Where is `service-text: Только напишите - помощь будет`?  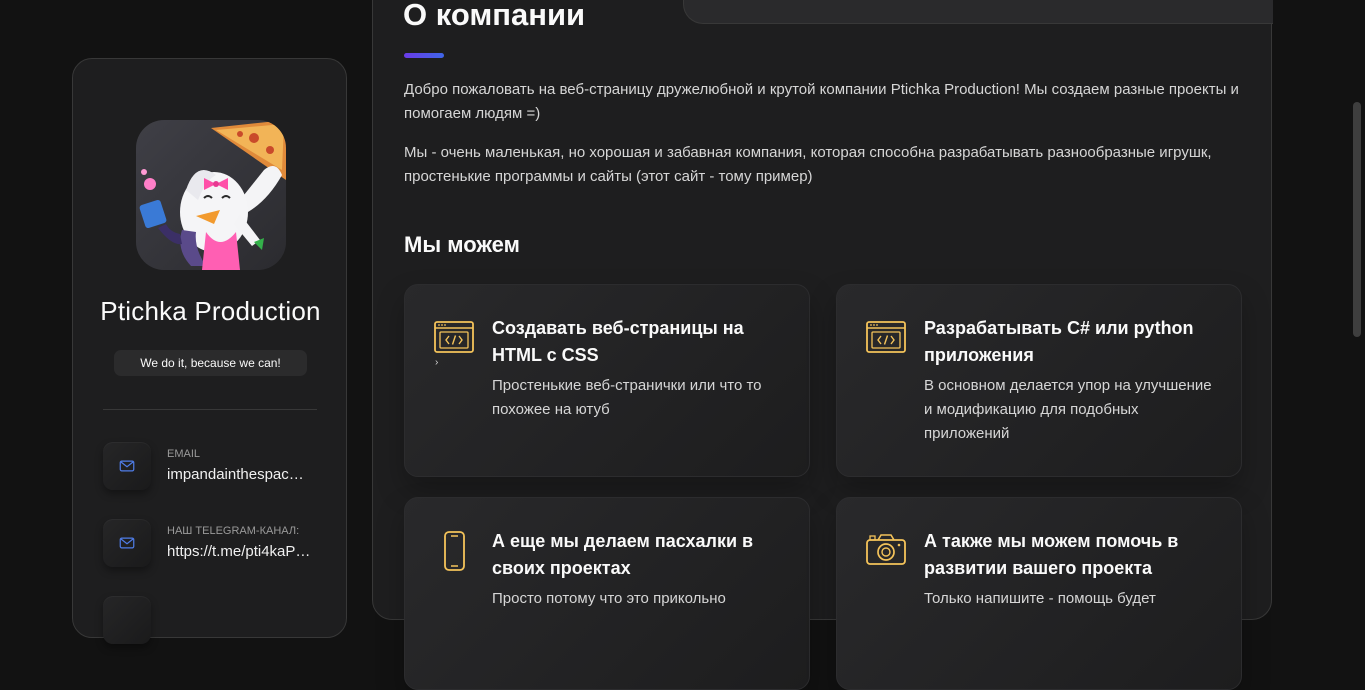
service-text: Только напишите - помощь будет is located at coordinates (1040, 598).